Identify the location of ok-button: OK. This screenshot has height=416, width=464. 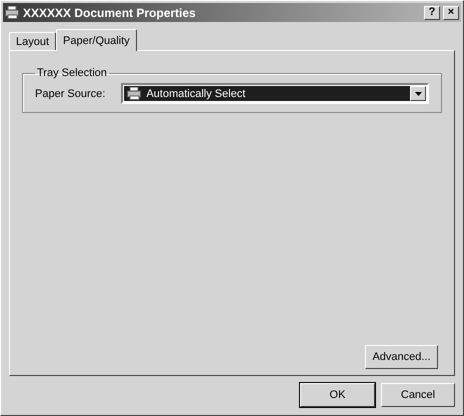
(337, 395).